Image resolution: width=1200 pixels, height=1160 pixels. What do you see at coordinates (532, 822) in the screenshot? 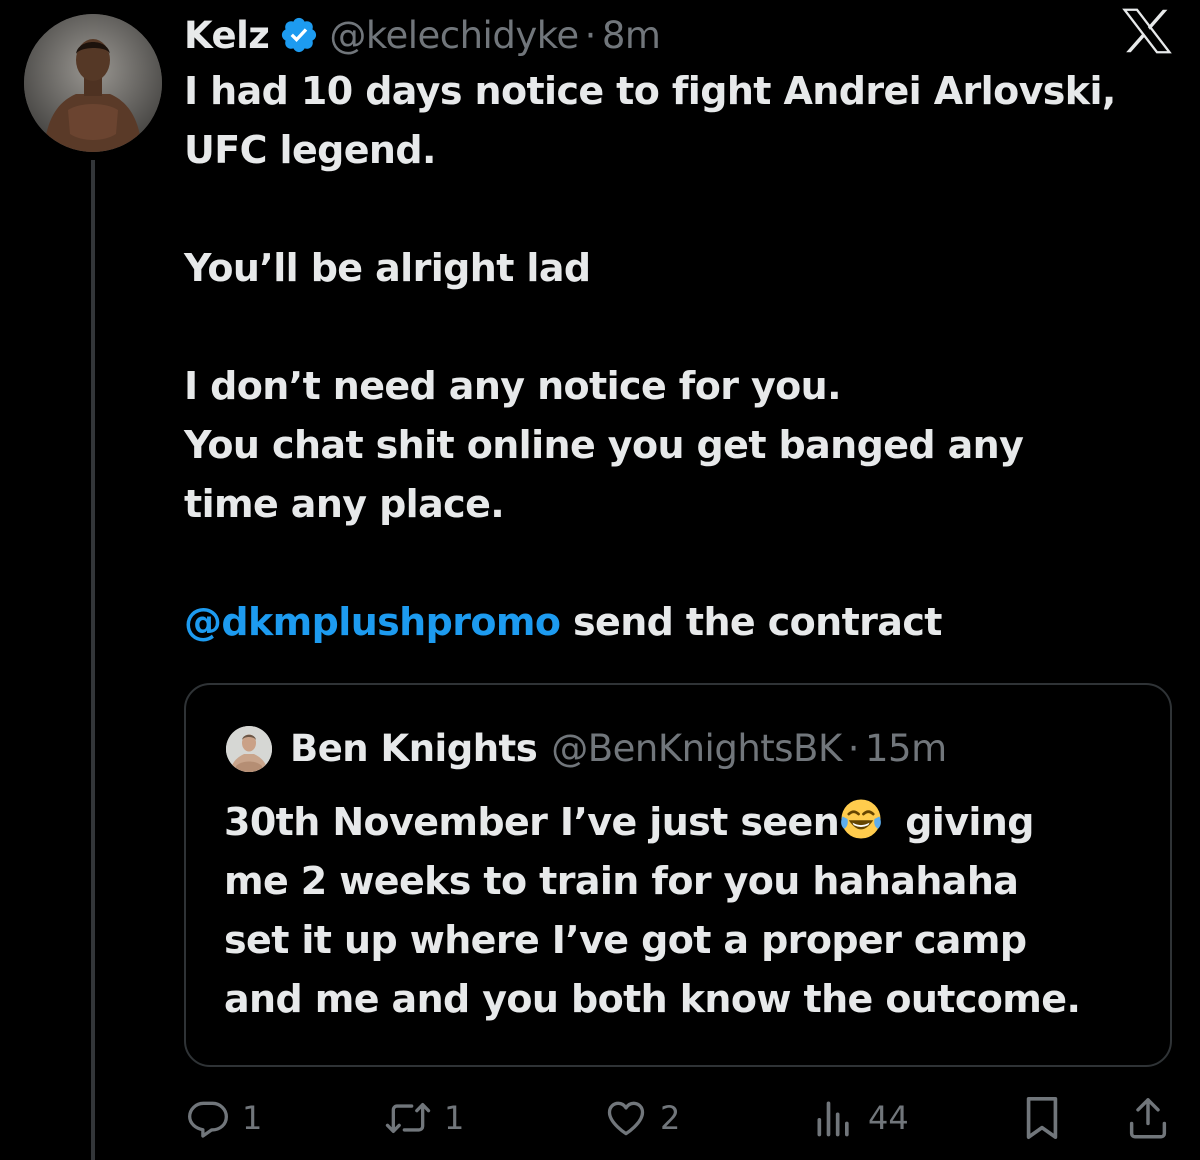
I see `quoted-text-segment: 30th November I’ve just seen` at bounding box center [532, 822].